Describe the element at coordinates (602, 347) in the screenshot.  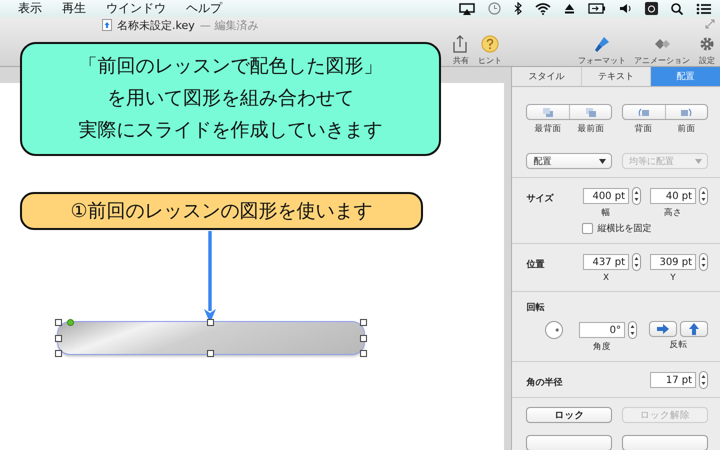
I see `field-caption: 角度` at that location.